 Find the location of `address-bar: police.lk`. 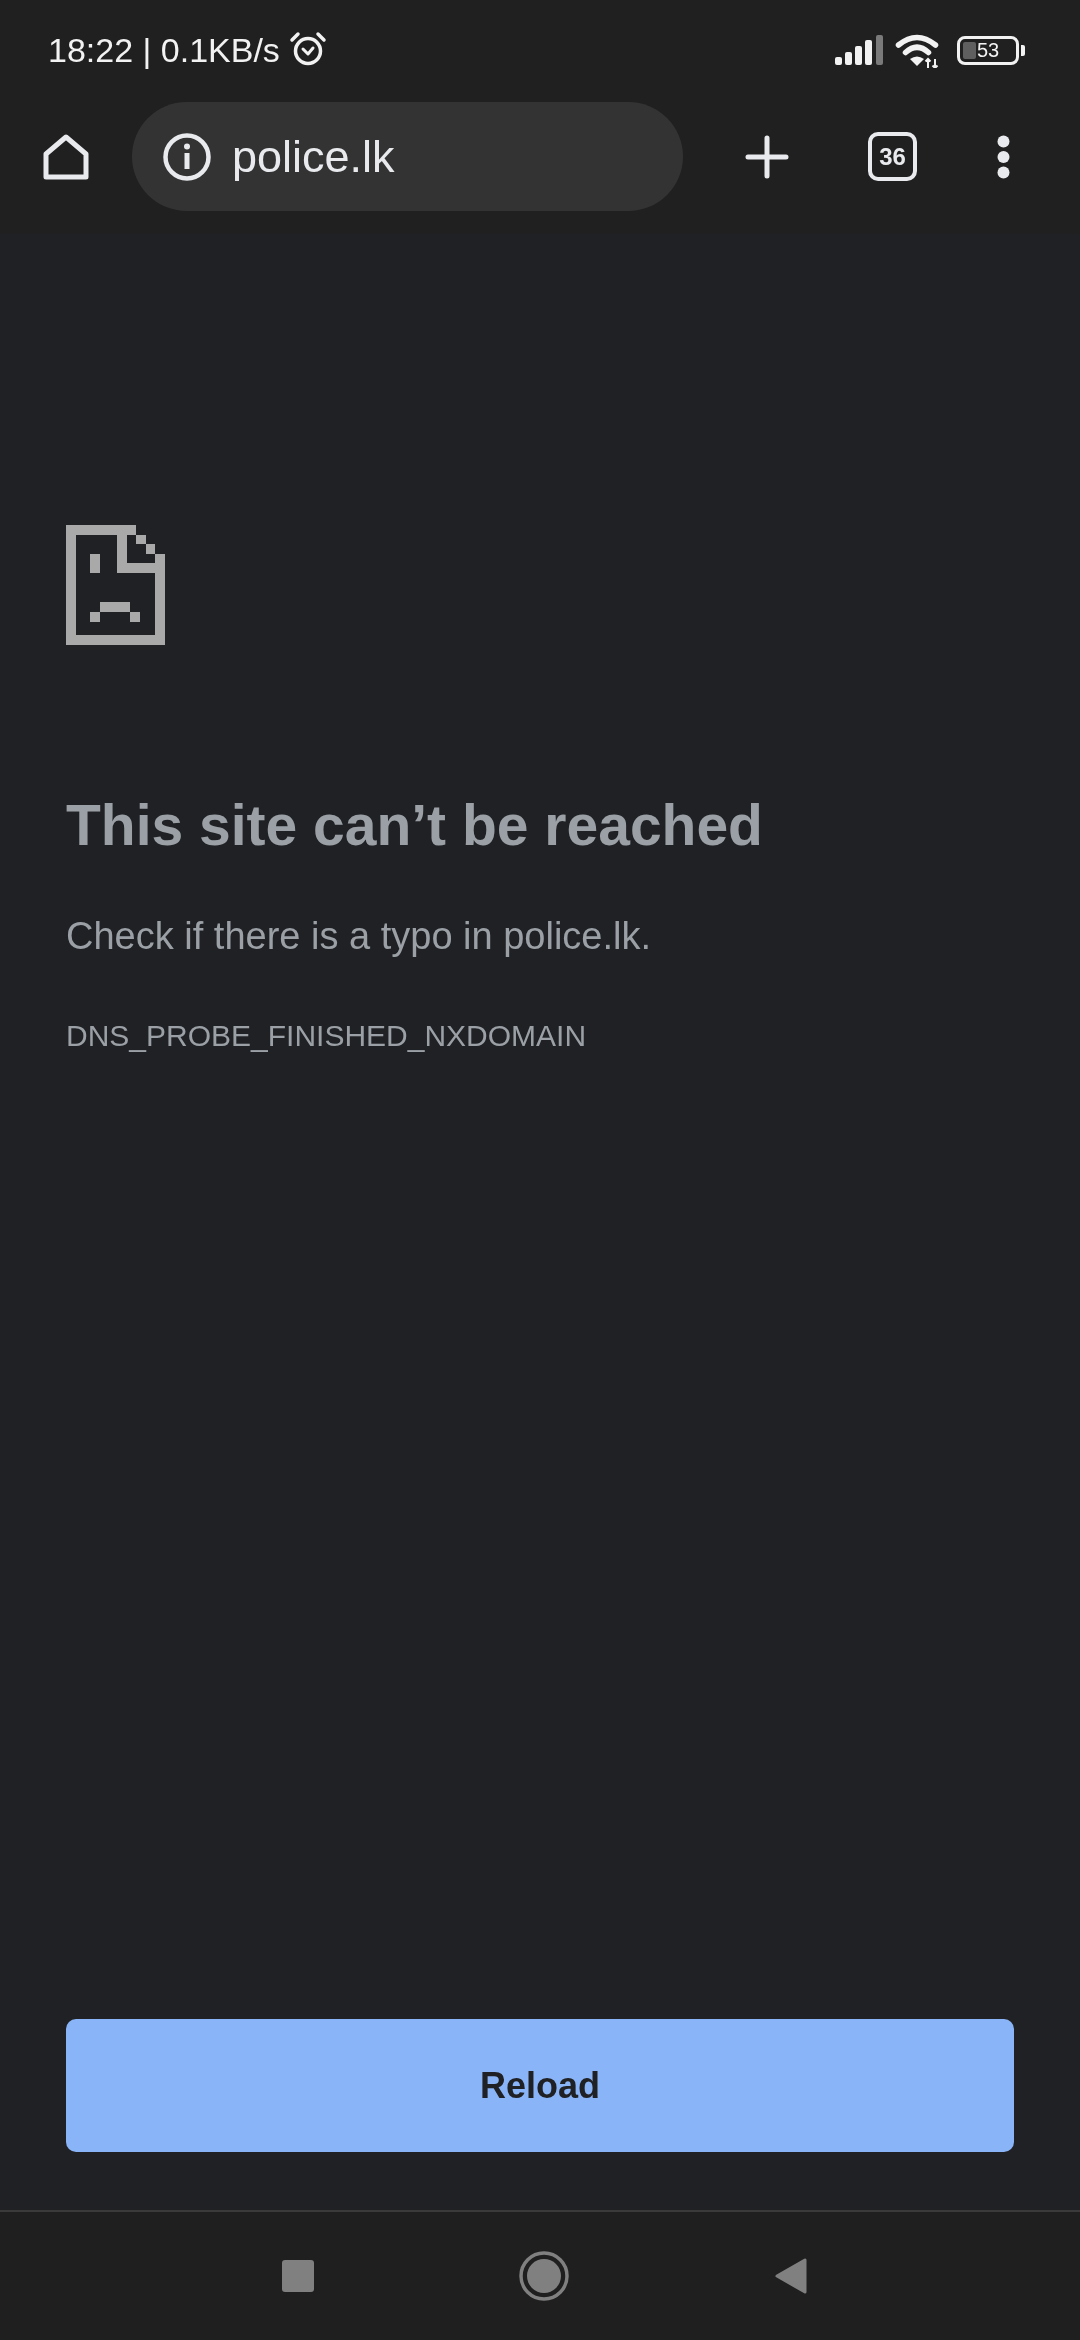

address-bar: police.lk is located at coordinates (407, 156).